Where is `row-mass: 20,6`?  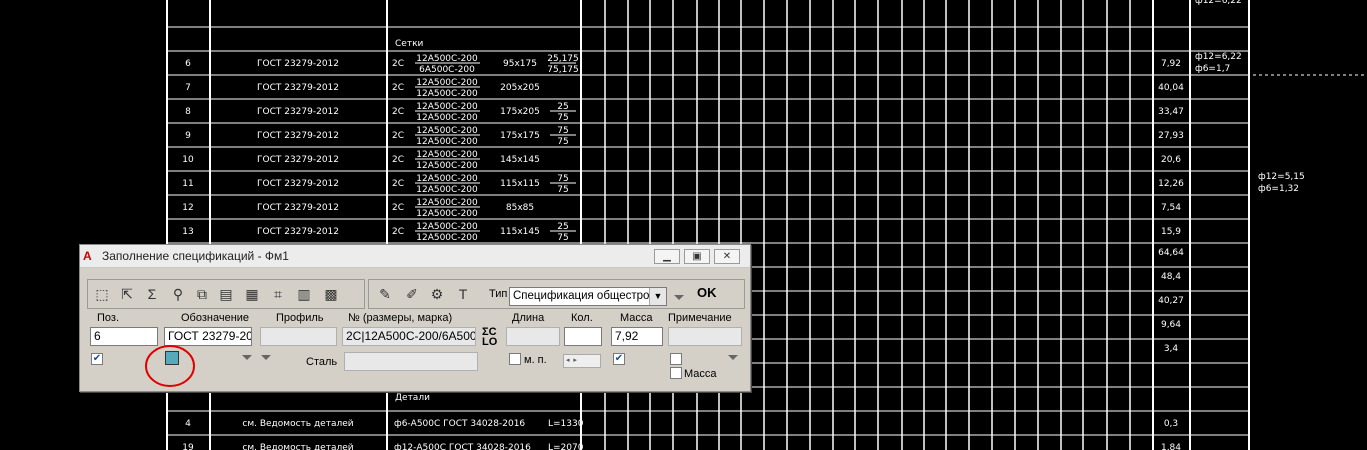
row-mass: 20,6 is located at coordinates (1171, 160).